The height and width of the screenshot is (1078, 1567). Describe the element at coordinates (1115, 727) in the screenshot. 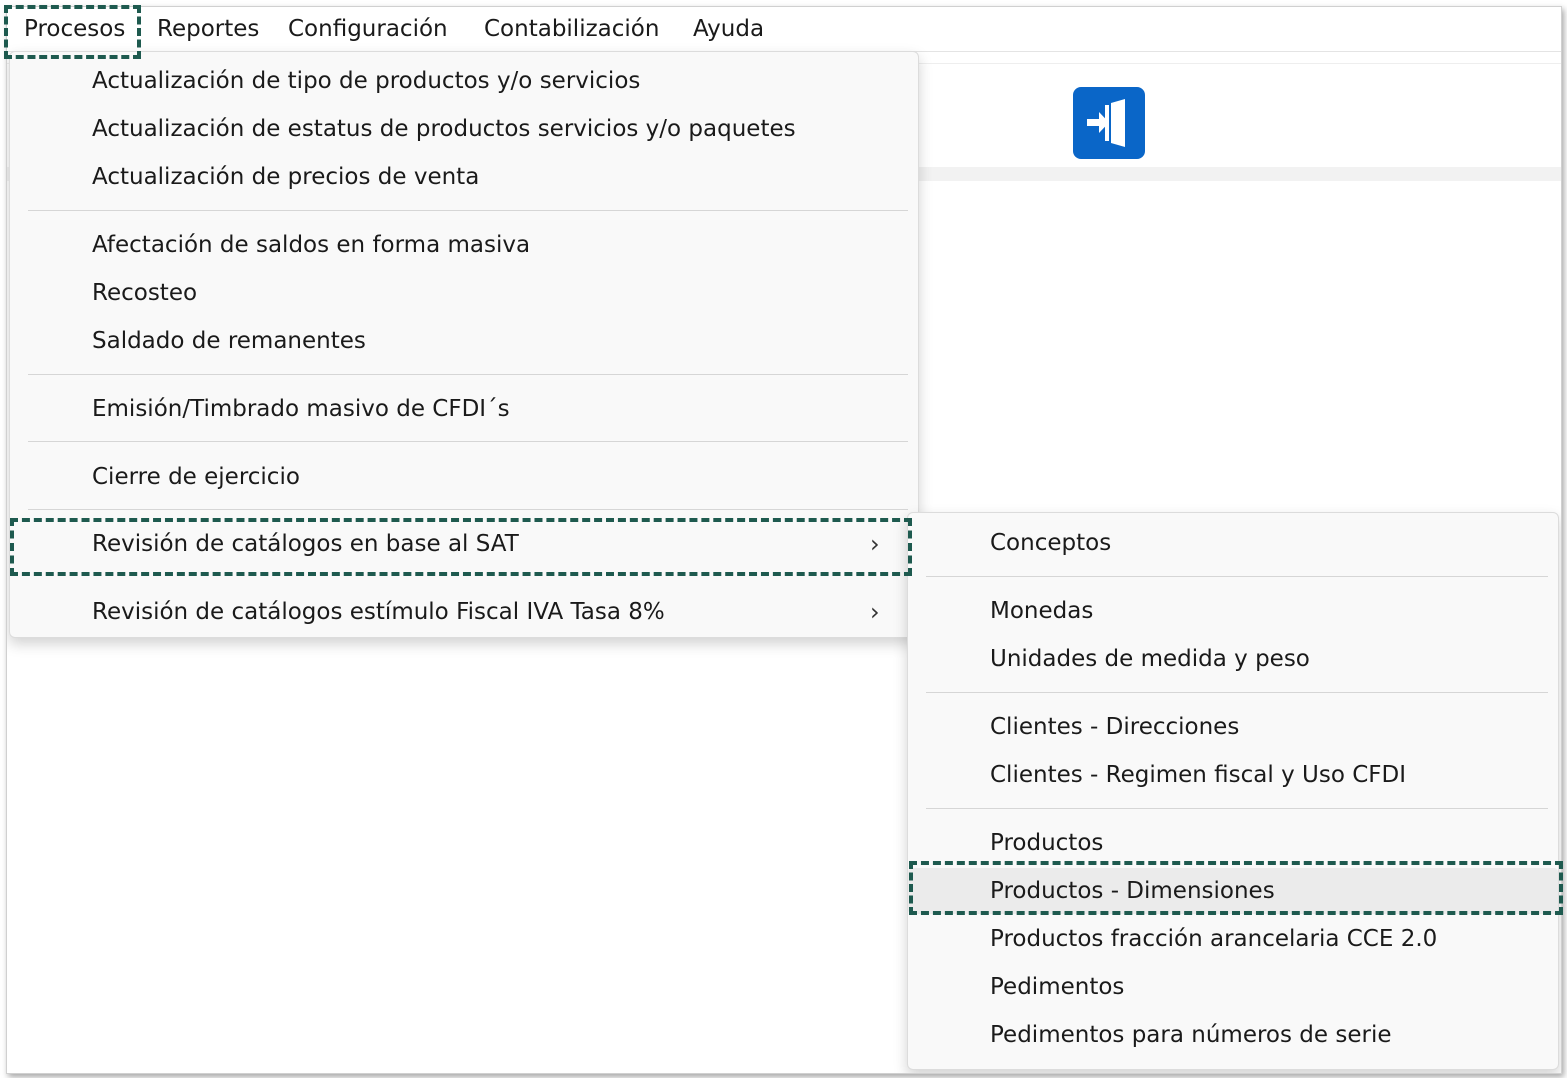

I see `menu-item-label: Clientes - Direcciones` at that location.